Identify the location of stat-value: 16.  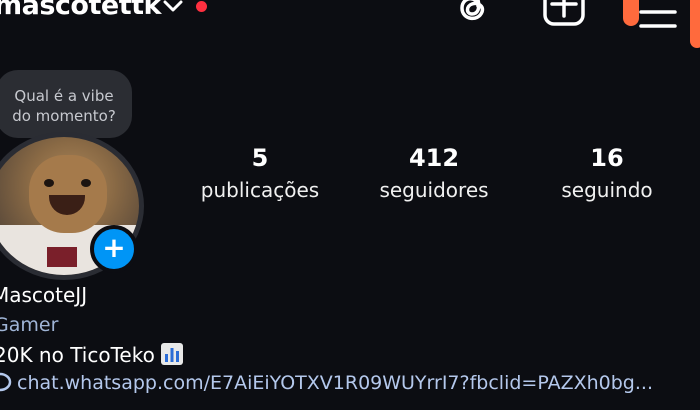
(607, 158).